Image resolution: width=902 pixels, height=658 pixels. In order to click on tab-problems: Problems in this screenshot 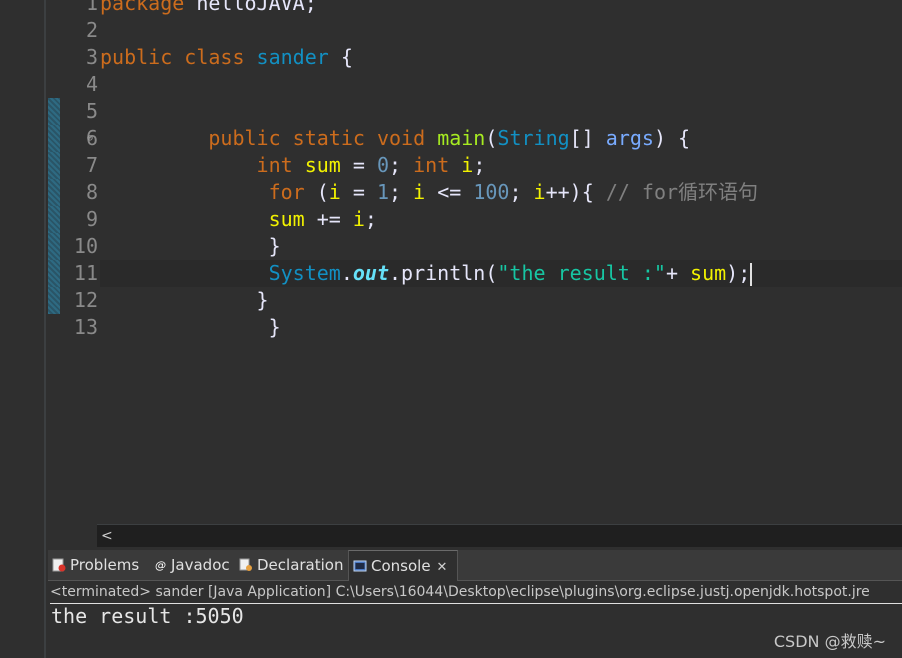, I will do `click(93, 565)`.